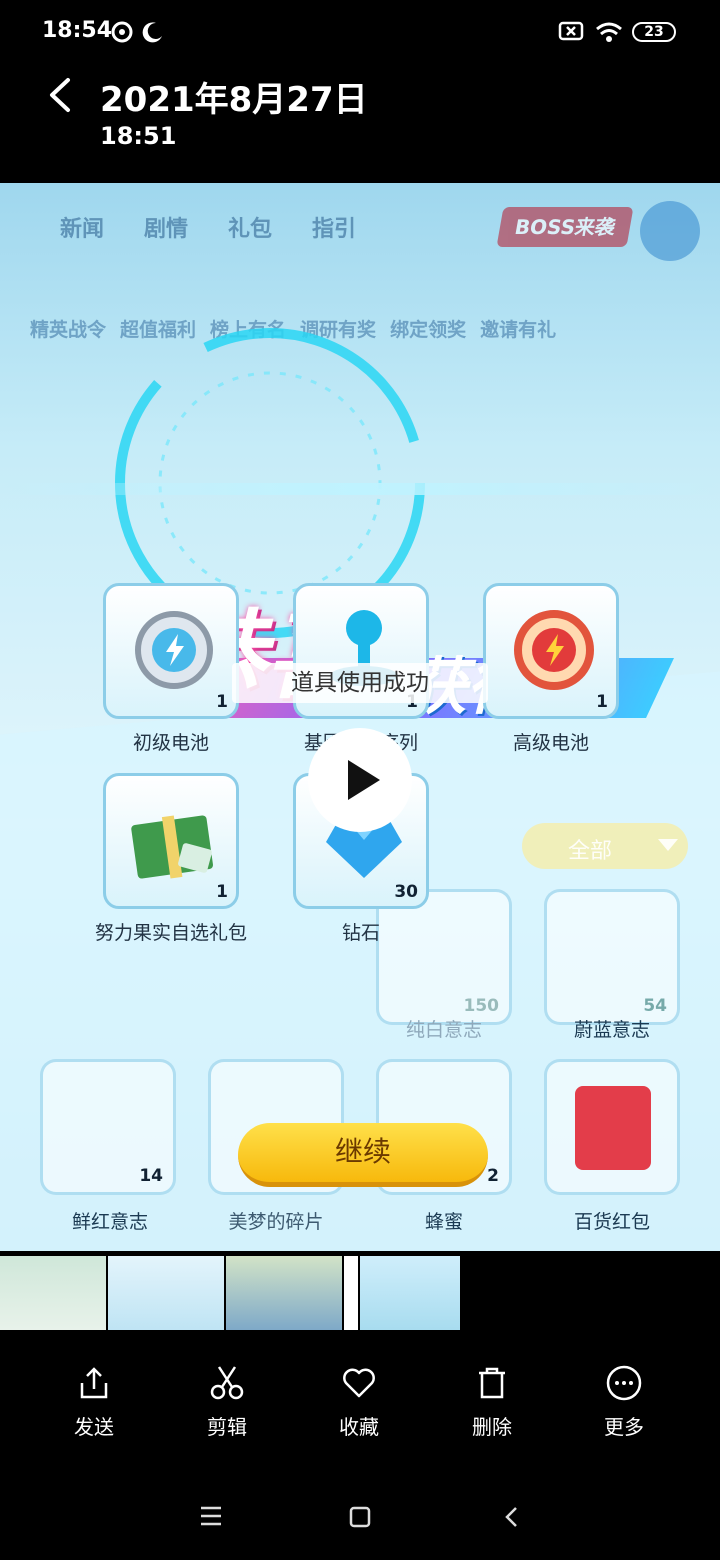  I want to click on battery-indicator: 23, so click(654, 32).